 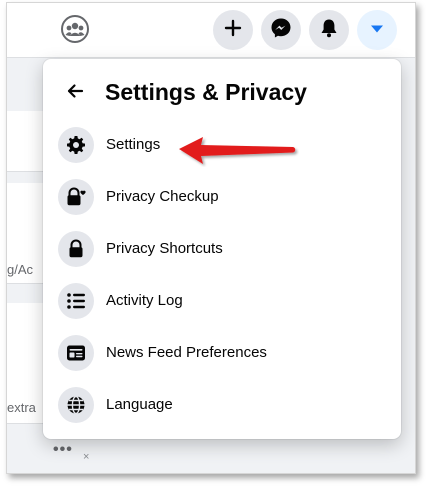 I want to click on background-text: g/Ac, so click(x=20, y=269).